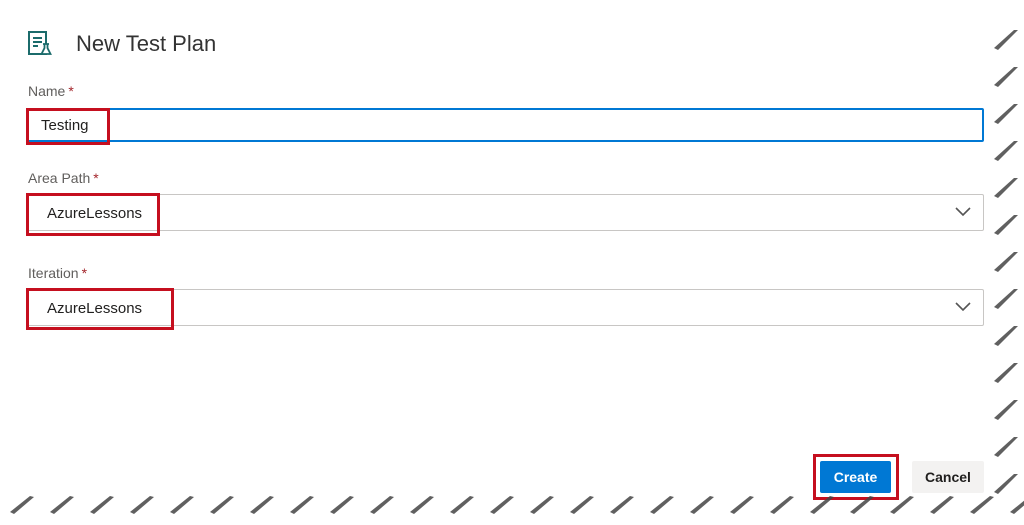 The height and width of the screenshot is (525, 1024). I want to click on test-plan-icon, so click(40, 44).